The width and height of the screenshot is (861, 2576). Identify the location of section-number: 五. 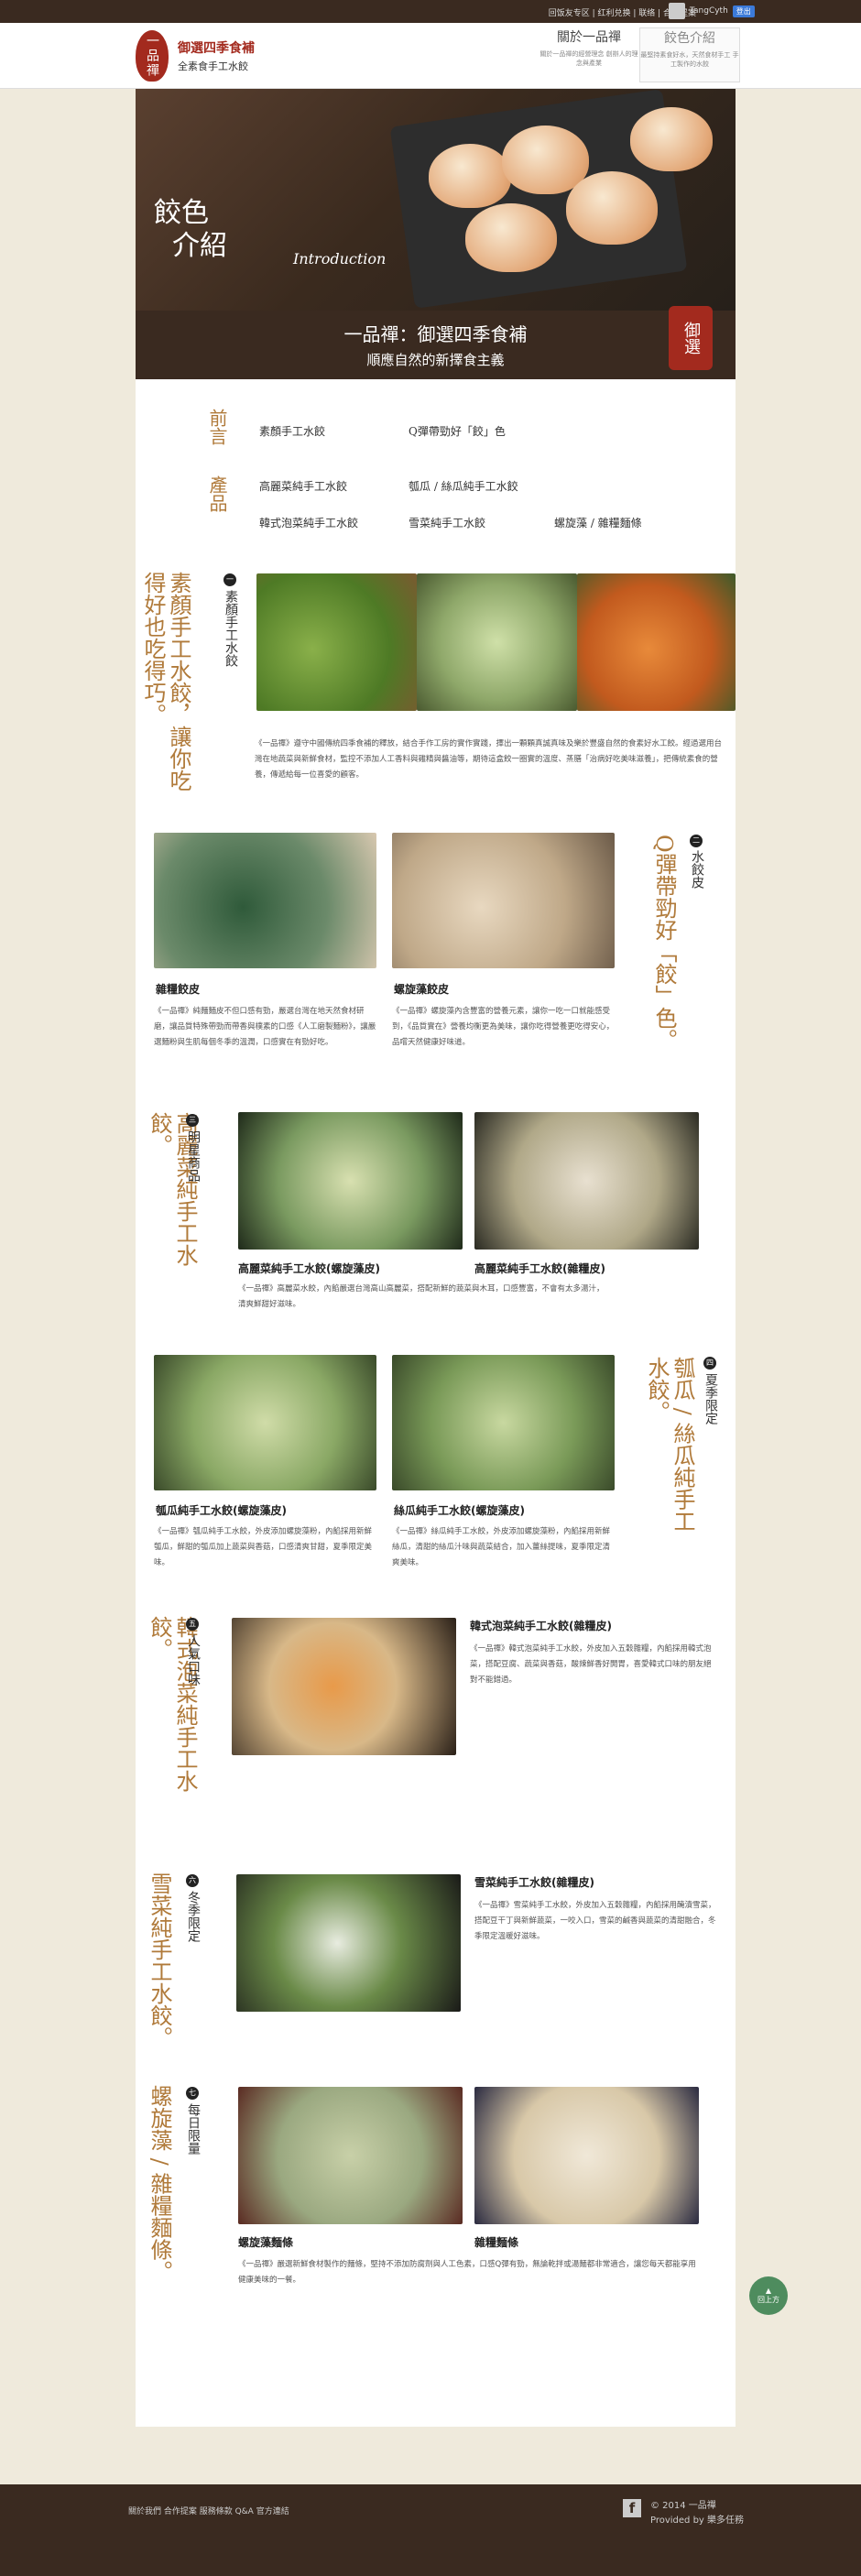
(192, 1625).